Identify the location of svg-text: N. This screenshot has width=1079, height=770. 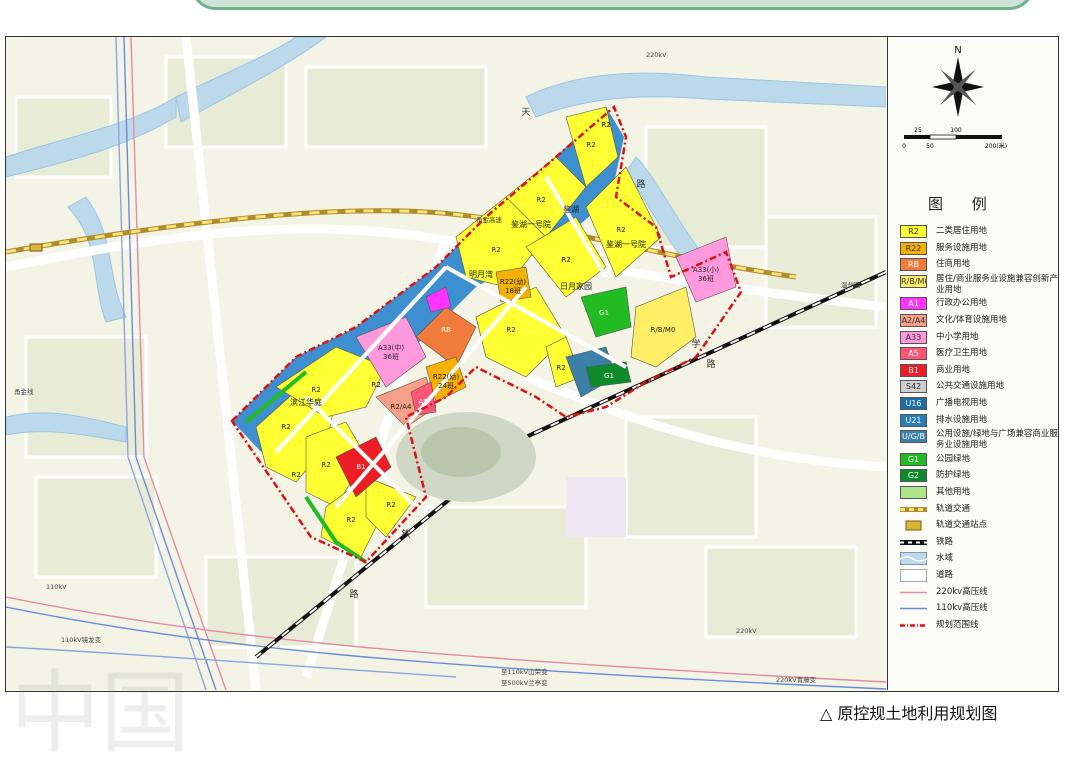
(957, 50).